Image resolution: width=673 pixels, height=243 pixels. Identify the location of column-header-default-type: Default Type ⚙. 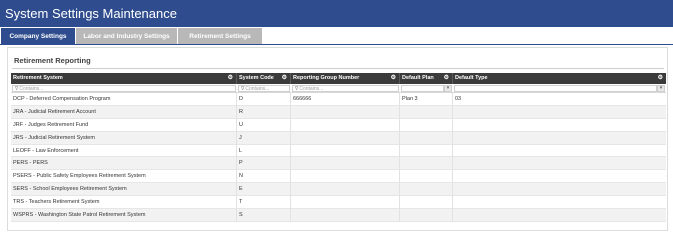
(559, 78).